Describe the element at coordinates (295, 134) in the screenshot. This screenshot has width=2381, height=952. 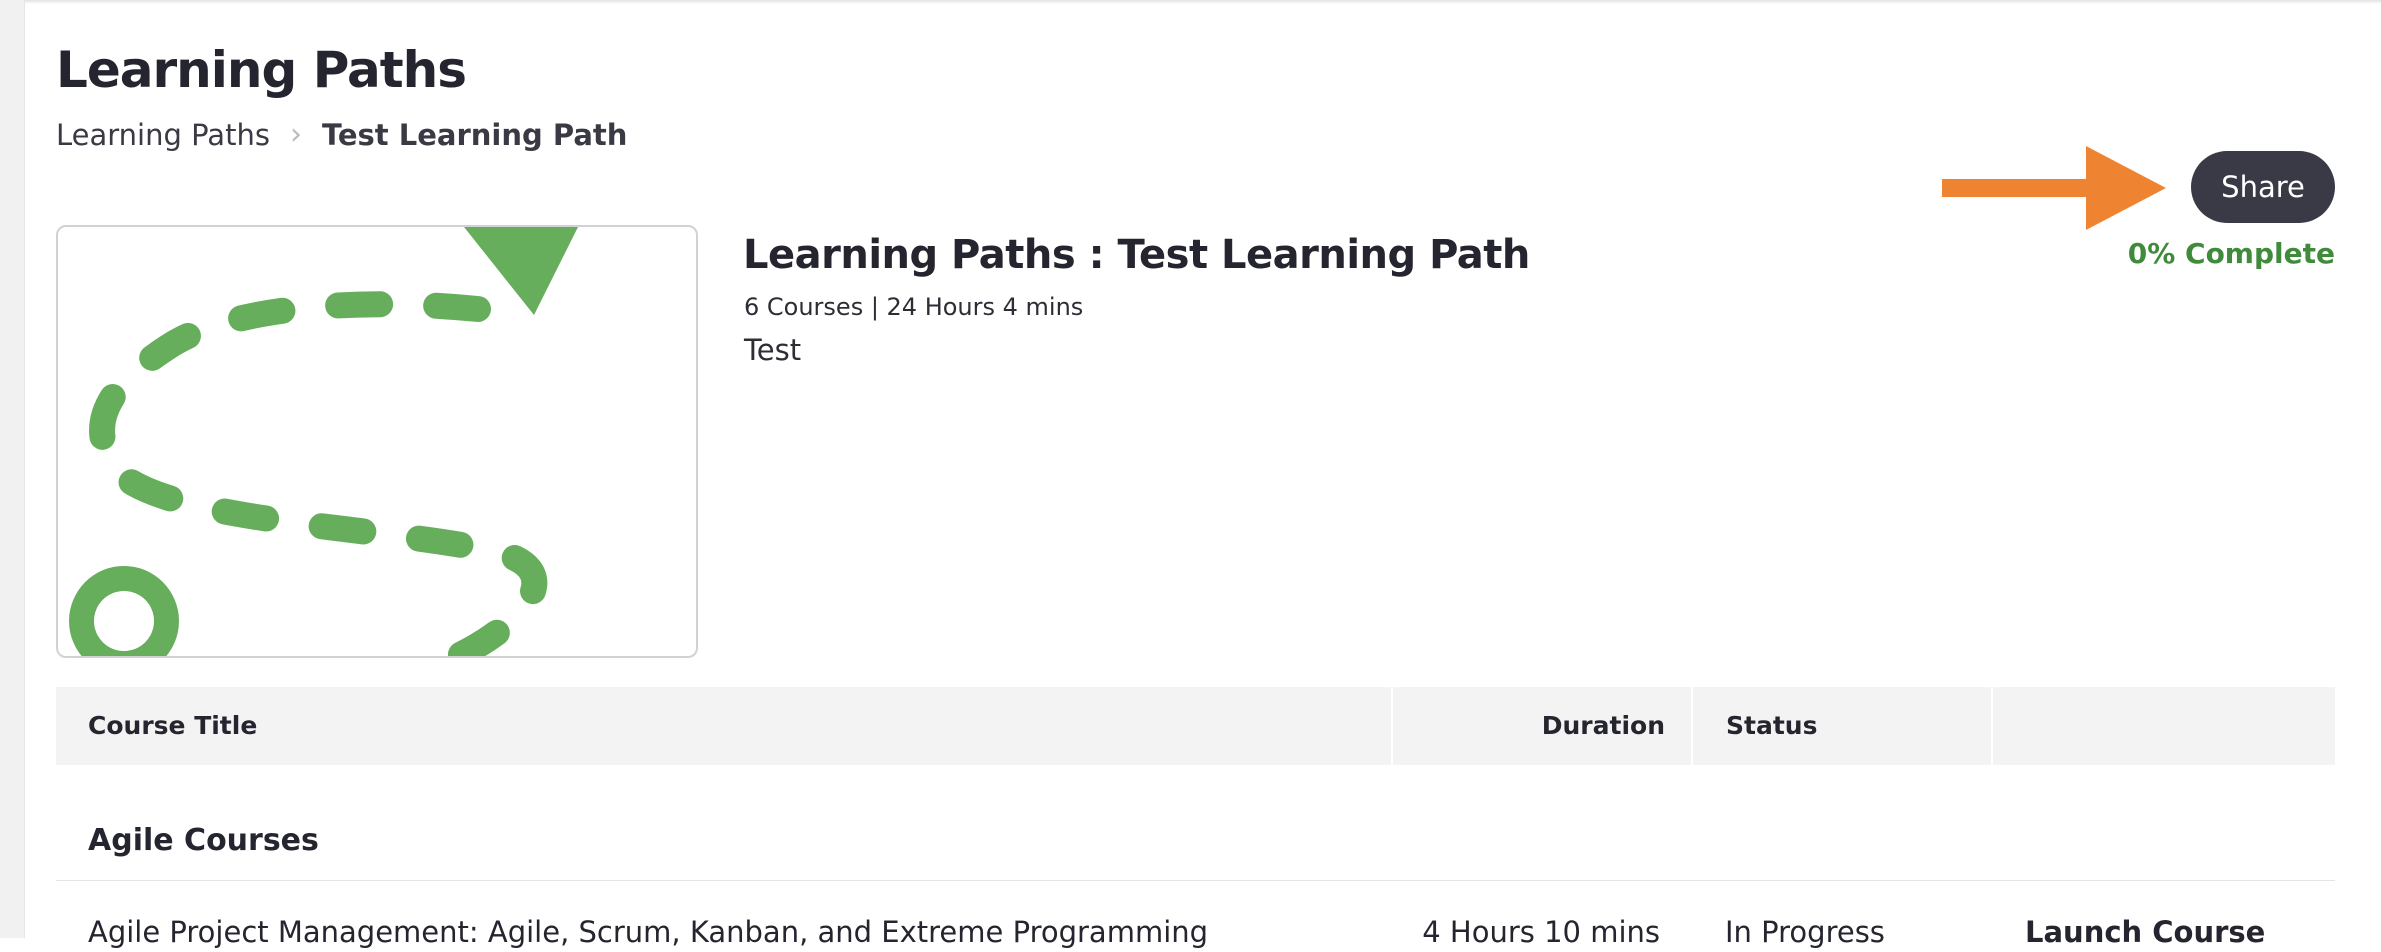
I see `chevron-right-icon: ›` at that location.